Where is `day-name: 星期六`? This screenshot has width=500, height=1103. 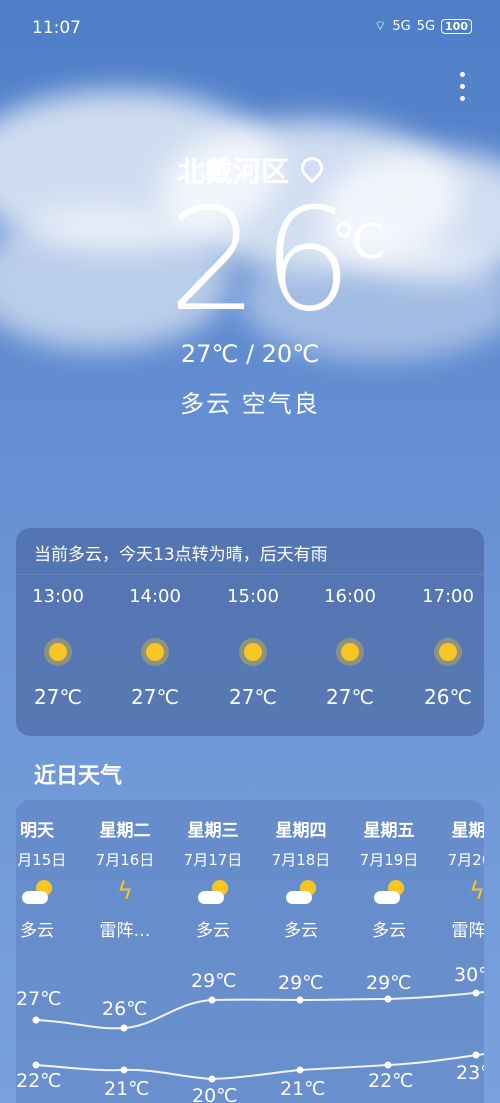 day-name: 星期六 is located at coordinates (468, 831).